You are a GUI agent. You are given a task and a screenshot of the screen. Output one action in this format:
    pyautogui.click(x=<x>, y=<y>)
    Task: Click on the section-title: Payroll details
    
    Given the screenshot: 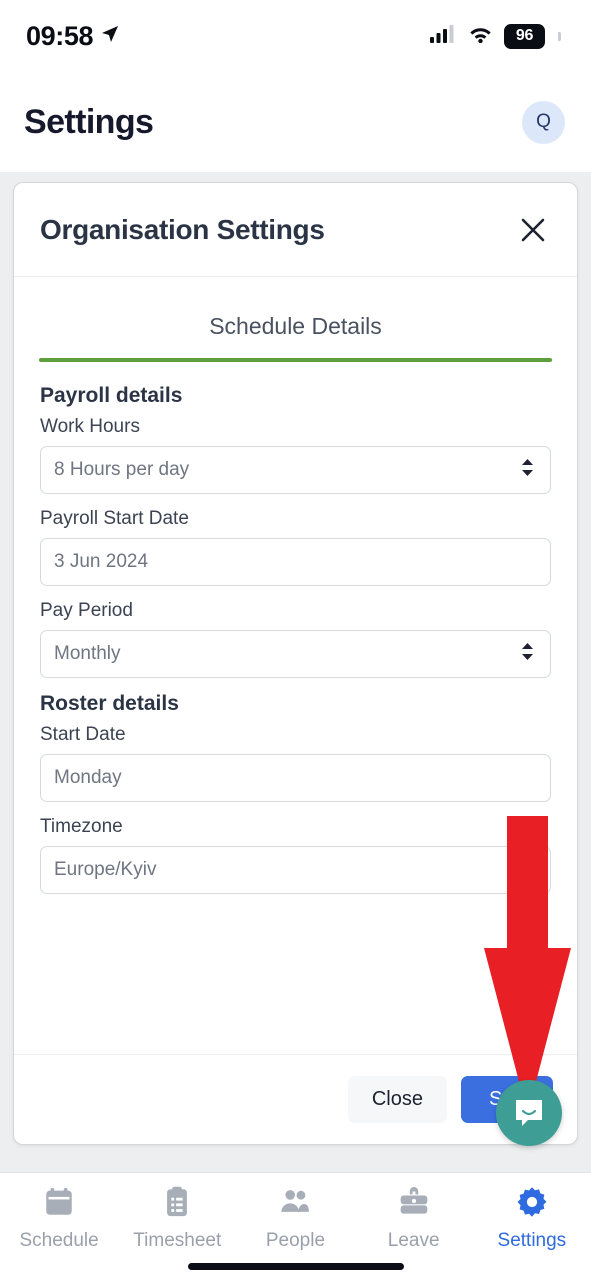 What is the action you would take?
    pyautogui.click(x=111, y=395)
    